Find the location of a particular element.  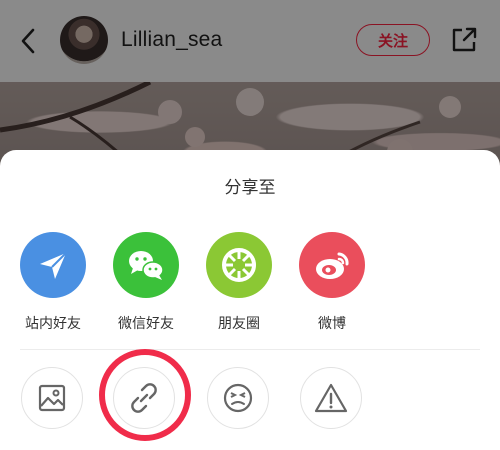

weibo-icon is located at coordinates (332, 265).